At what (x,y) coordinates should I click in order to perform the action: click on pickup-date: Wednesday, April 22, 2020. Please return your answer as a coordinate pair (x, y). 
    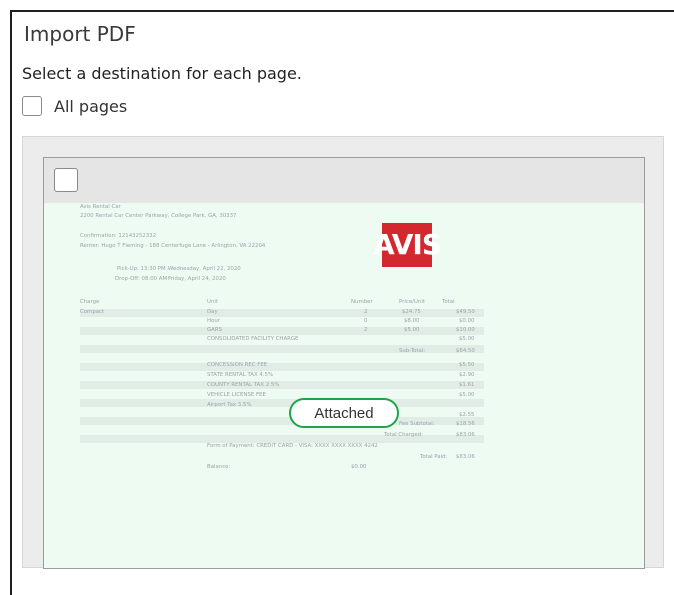
    Looking at the image, I should click on (204, 269).